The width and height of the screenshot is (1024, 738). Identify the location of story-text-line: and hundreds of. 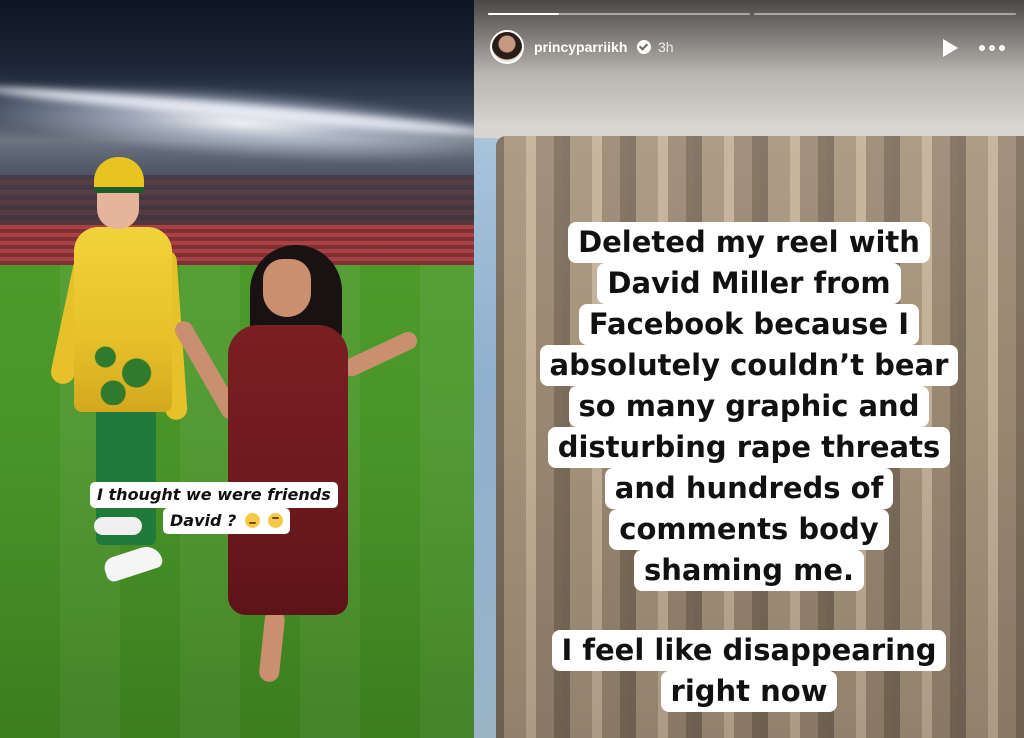
(749, 488).